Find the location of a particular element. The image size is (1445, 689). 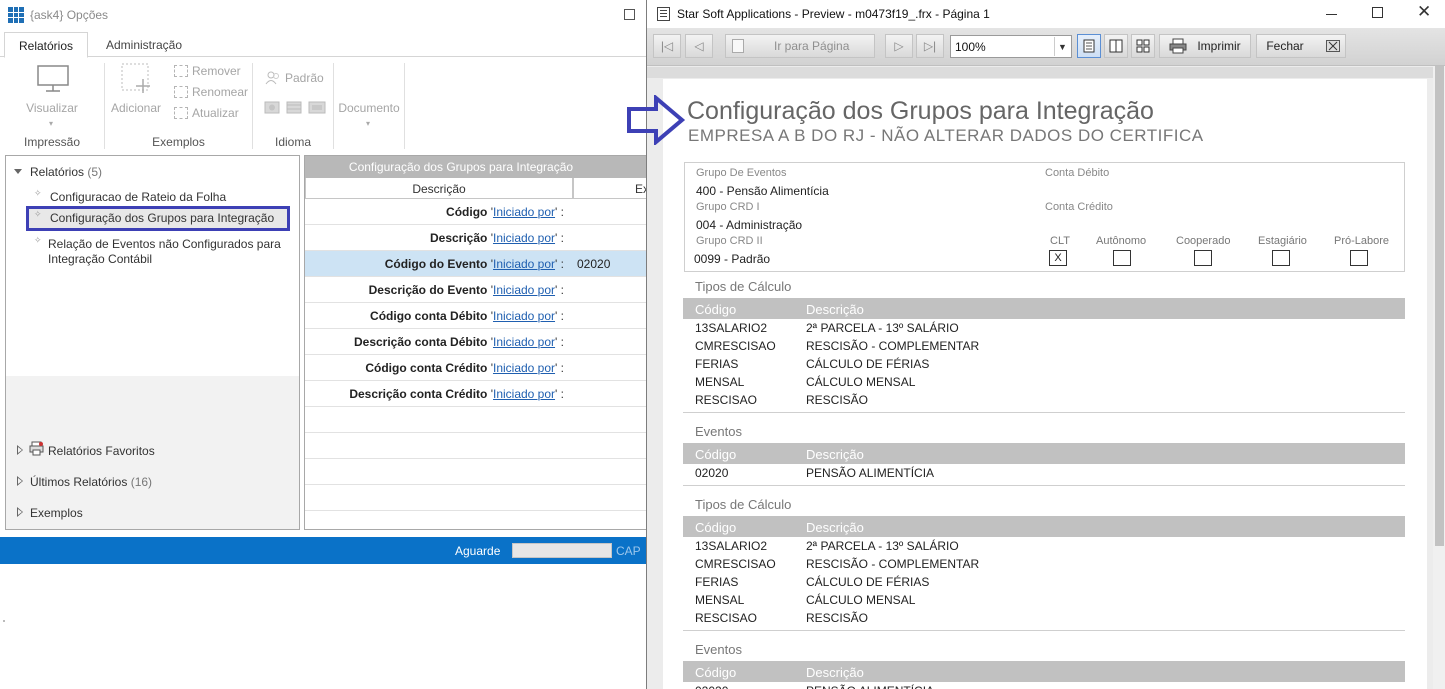

adicionar-button: Adicionar is located at coordinates (136, 108).